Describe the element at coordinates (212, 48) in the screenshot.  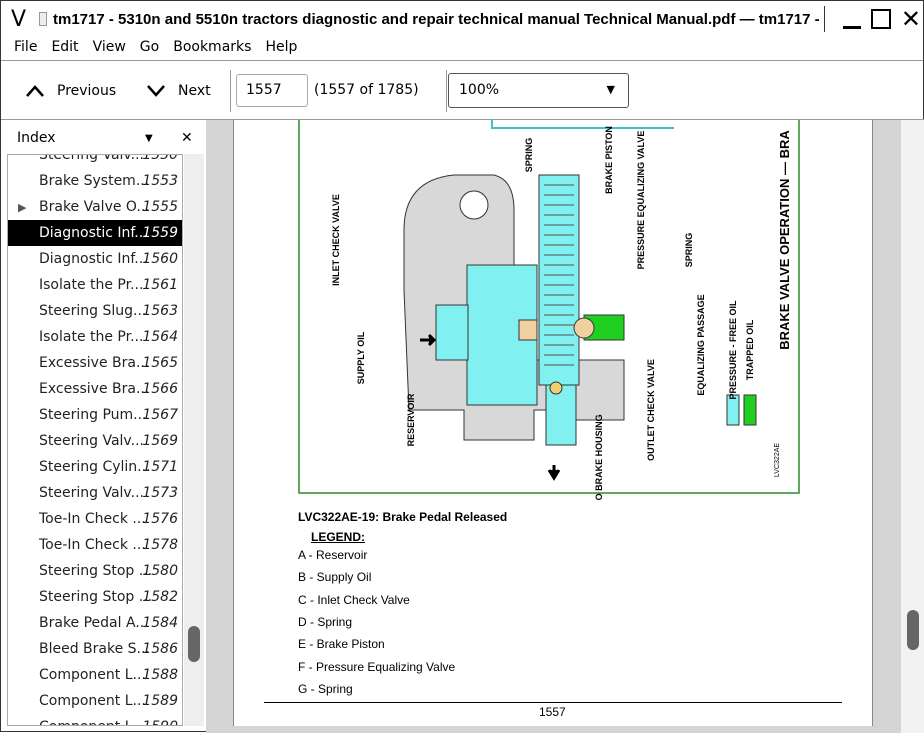
I see `menu-bookmarks: Bookmarks` at that location.